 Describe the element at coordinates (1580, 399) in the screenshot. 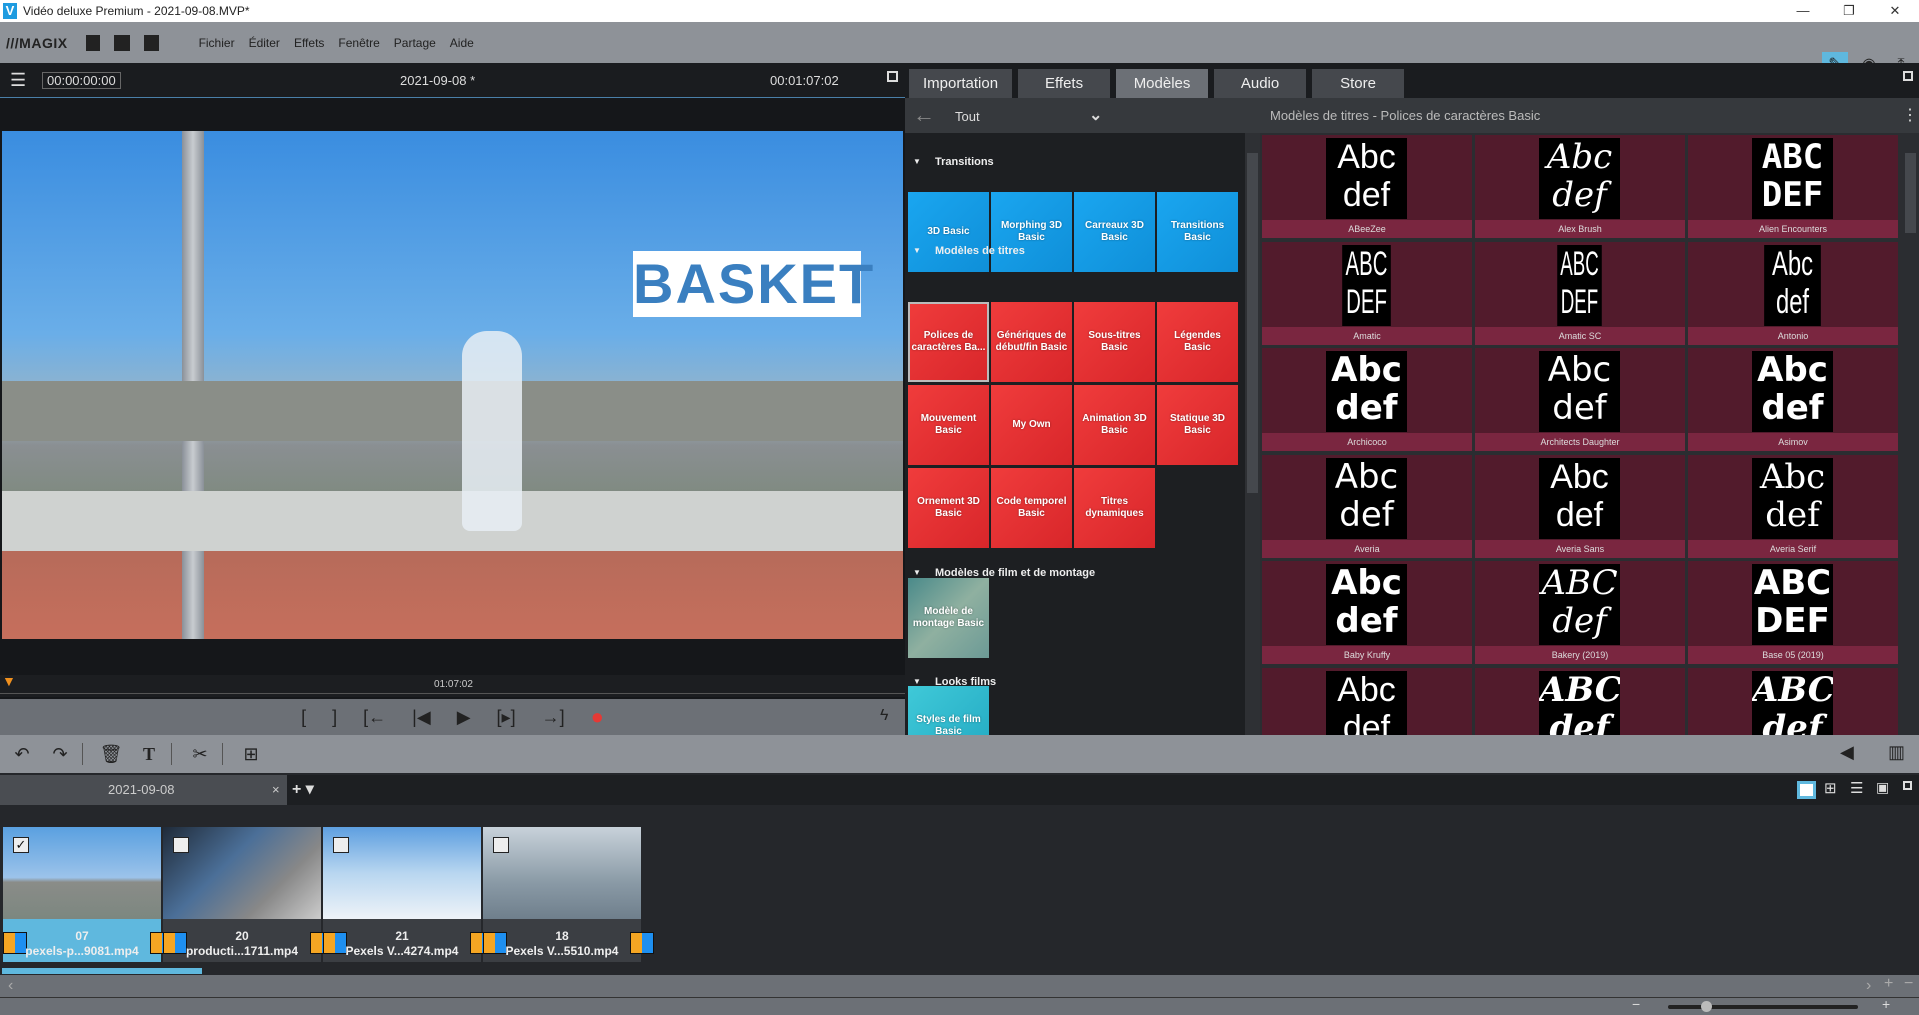

I see `font-template: Abc def Architects Daughter` at that location.